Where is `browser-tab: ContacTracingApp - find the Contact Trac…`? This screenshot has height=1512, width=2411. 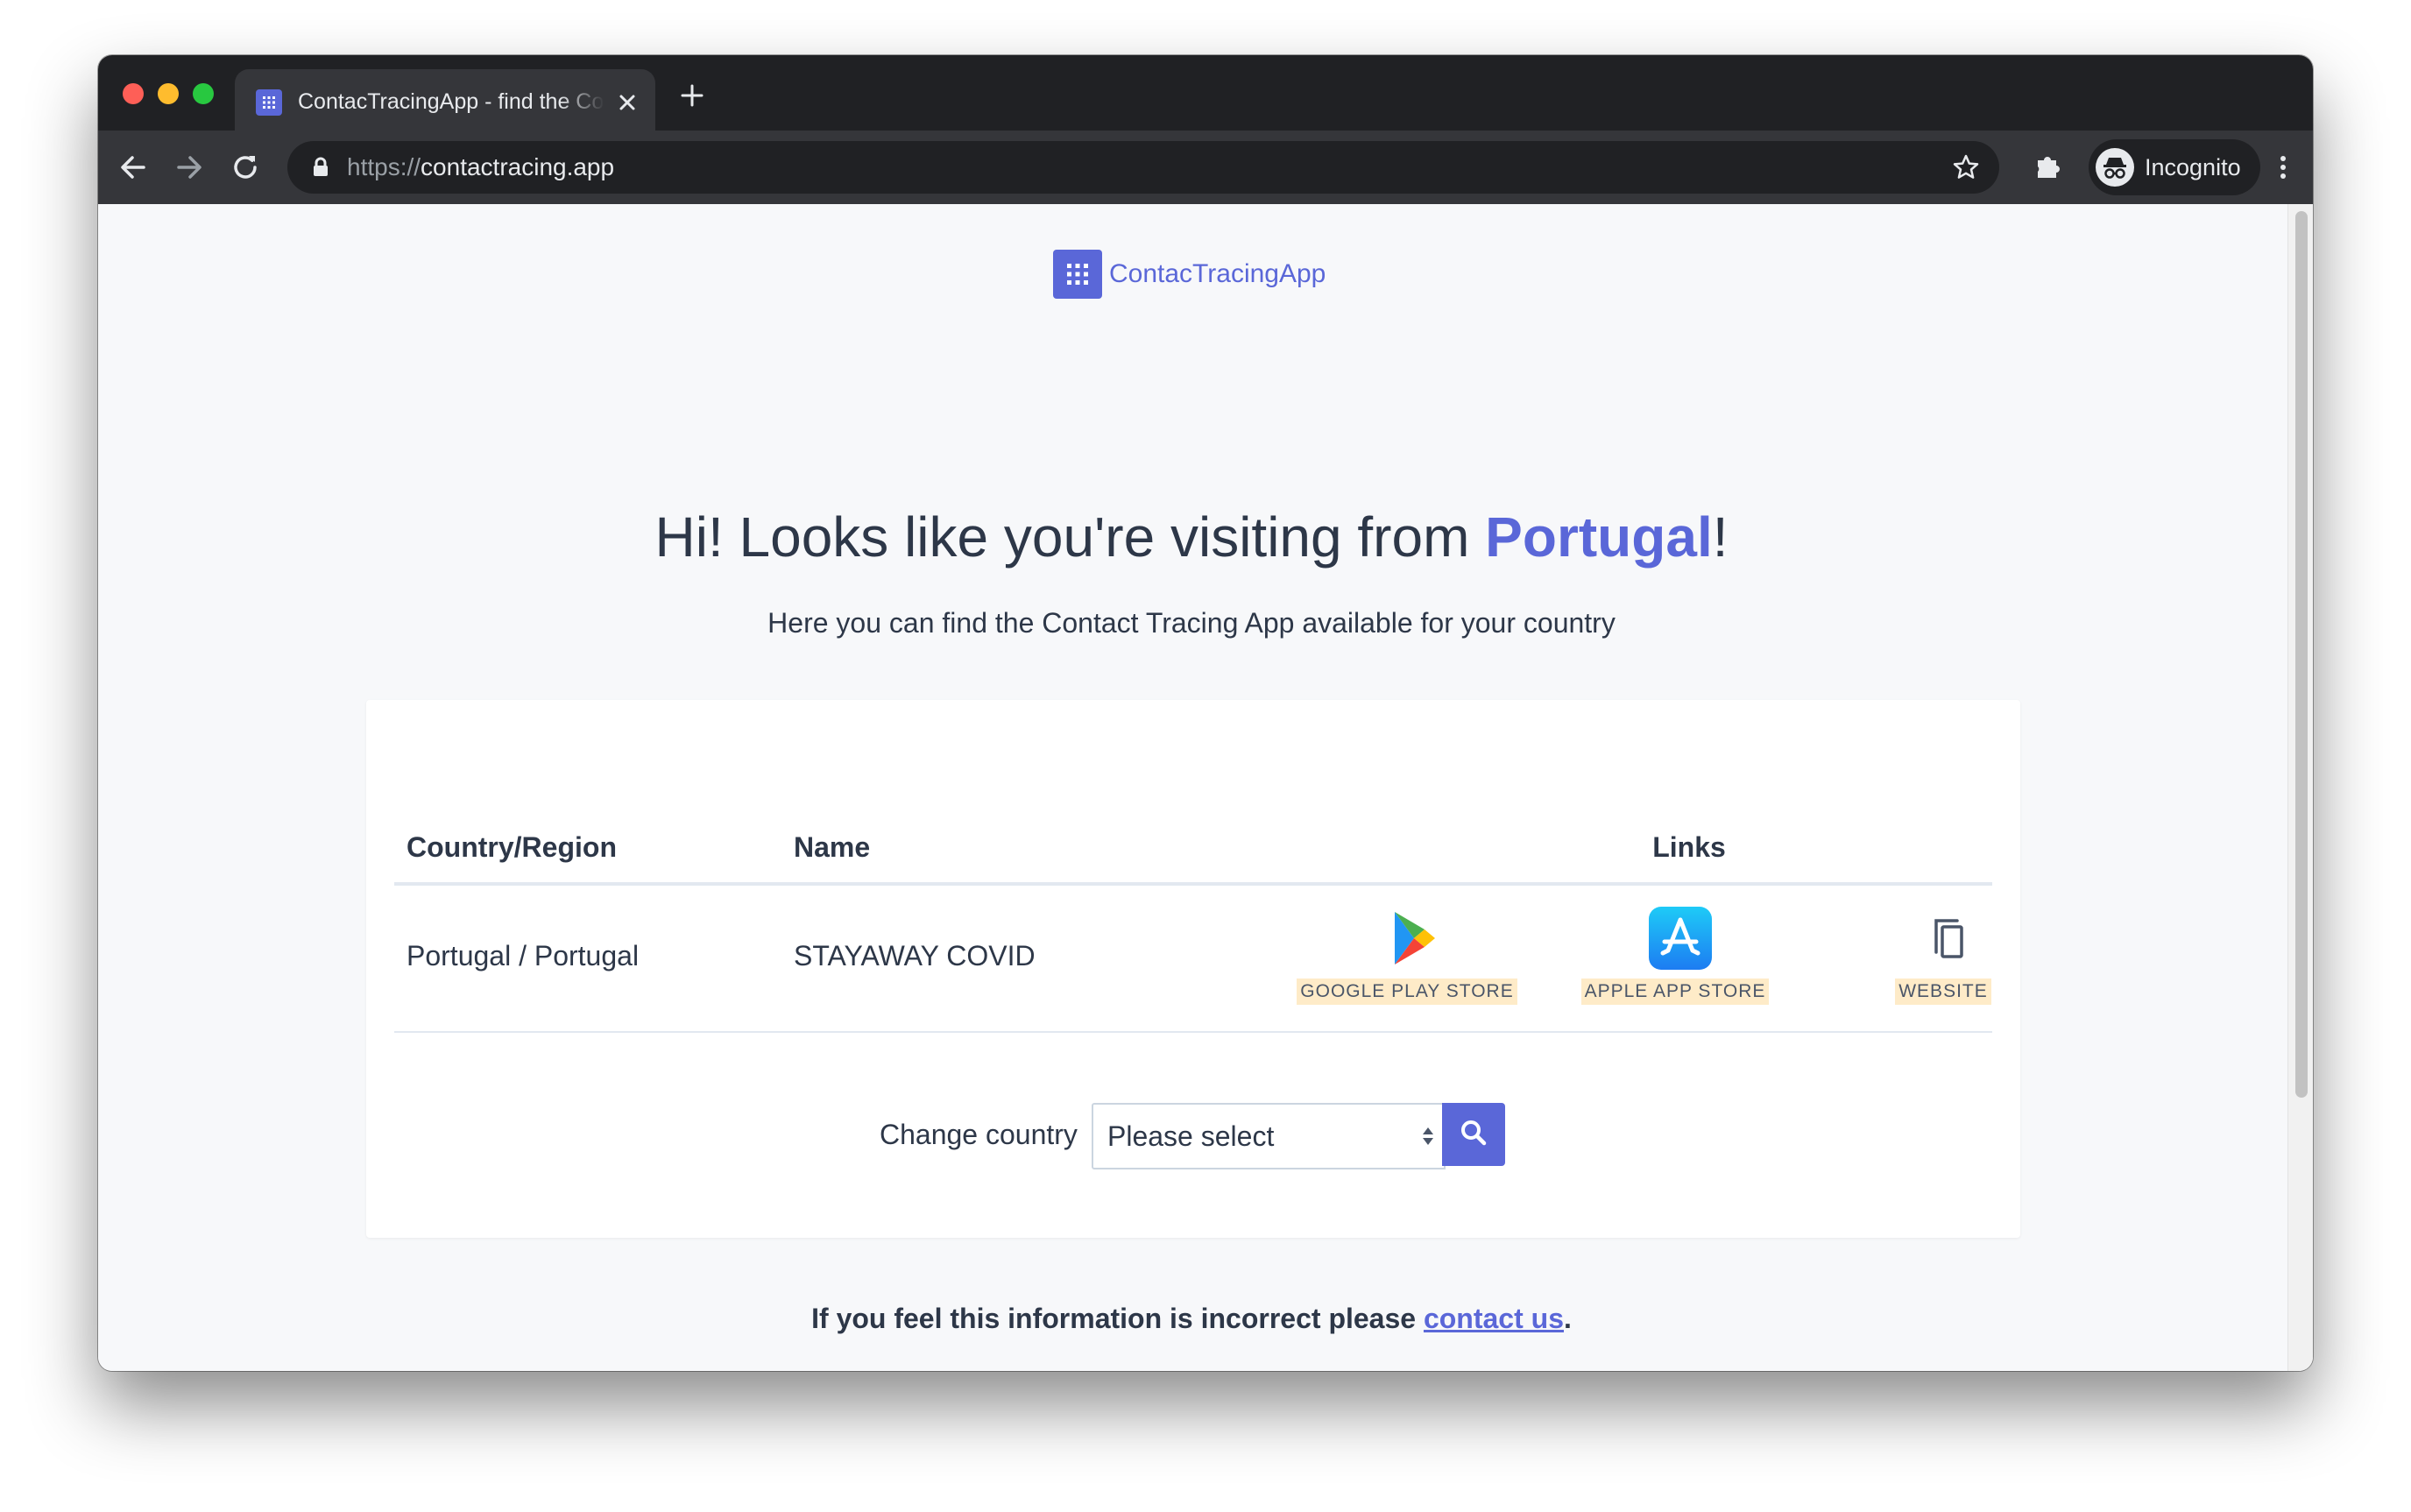
browser-tab: ContacTracingApp - find the Contact Trac… is located at coordinates (445, 100).